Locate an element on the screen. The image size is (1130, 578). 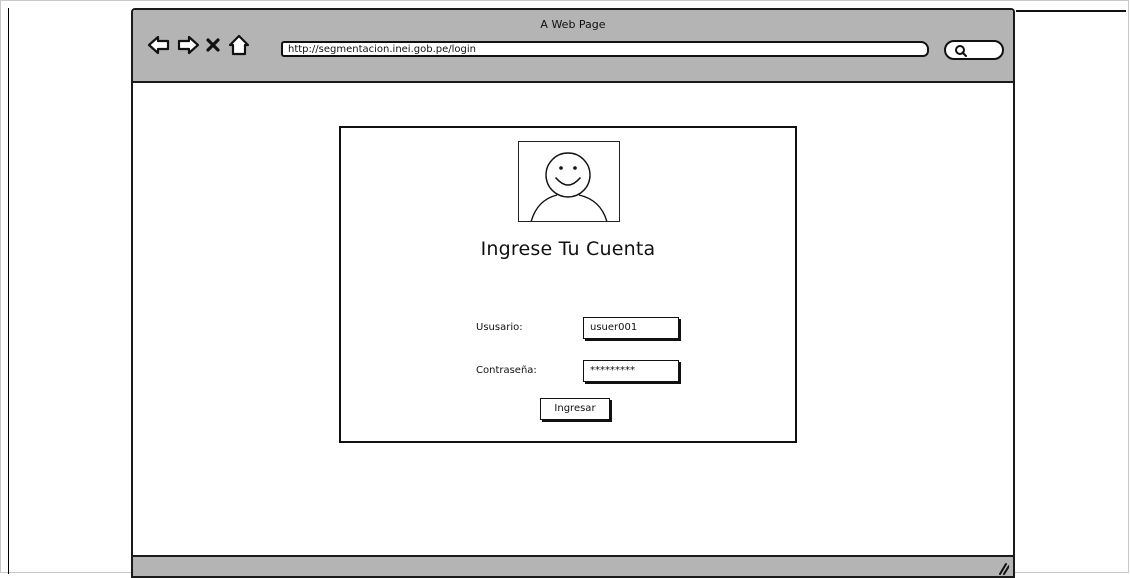
username-label: Ususario: is located at coordinates (499, 327).